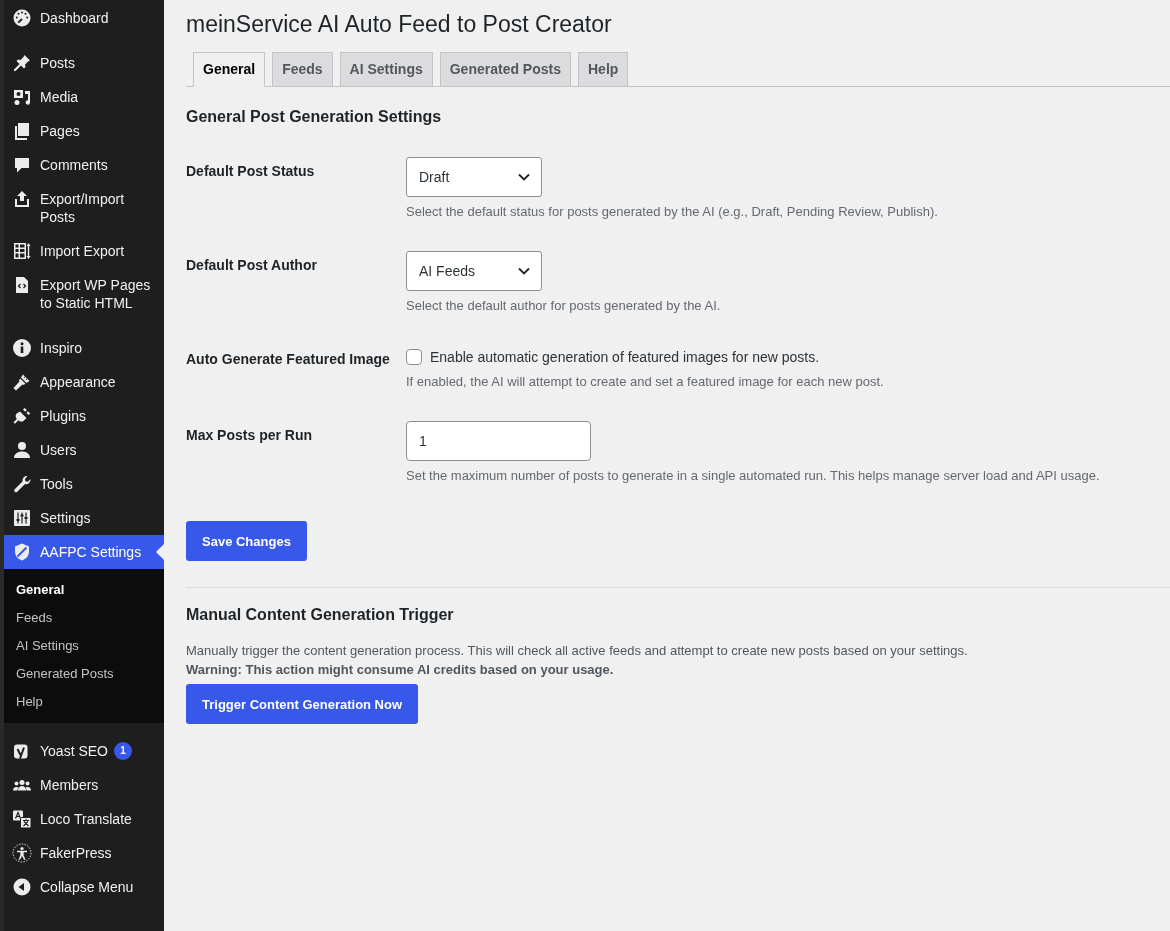  What do you see at coordinates (386, 69) in the screenshot?
I see `tab: AI Settings` at bounding box center [386, 69].